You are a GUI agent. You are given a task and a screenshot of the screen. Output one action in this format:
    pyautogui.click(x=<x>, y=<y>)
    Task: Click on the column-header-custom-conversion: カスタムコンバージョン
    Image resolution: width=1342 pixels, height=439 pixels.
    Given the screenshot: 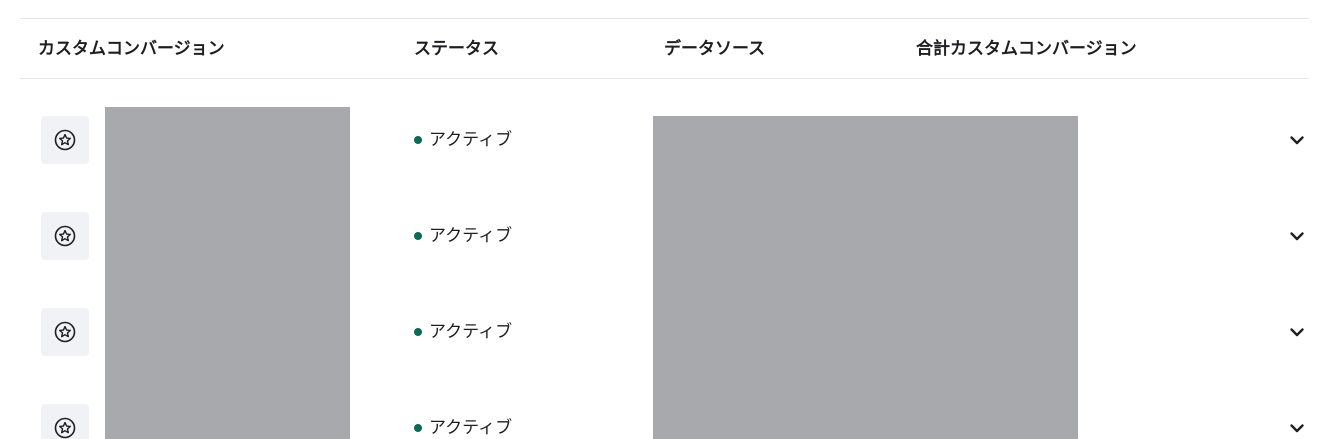 What is the action you would take?
    pyautogui.click(x=131, y=49)
    